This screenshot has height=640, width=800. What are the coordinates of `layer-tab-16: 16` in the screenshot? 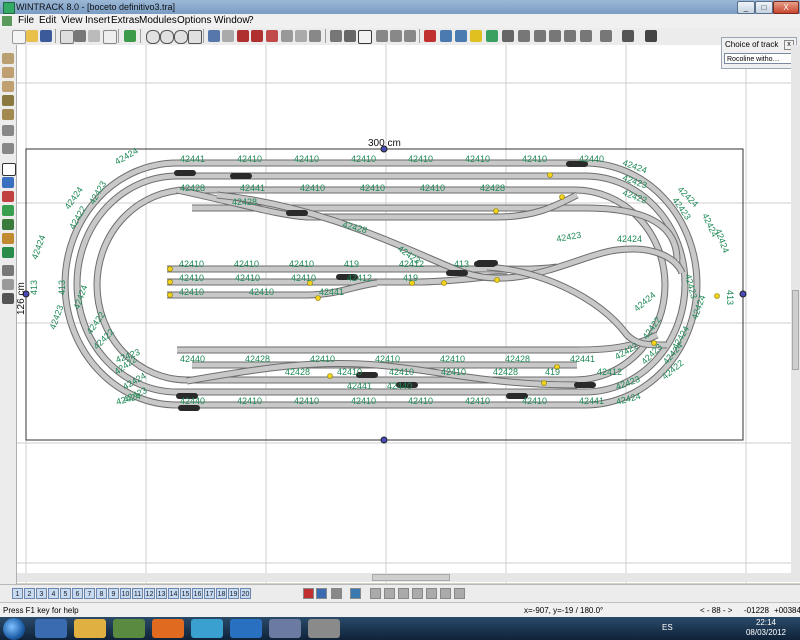 It's located at (197, 593).